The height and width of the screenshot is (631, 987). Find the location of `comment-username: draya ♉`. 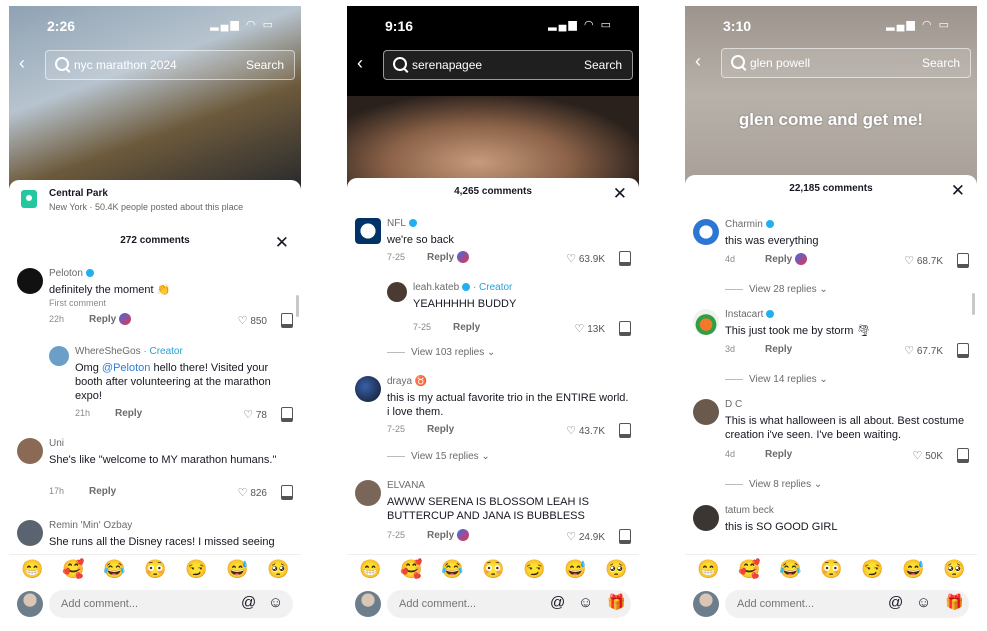

comment-username: draya ♉ is located at coordinates (407, 381).